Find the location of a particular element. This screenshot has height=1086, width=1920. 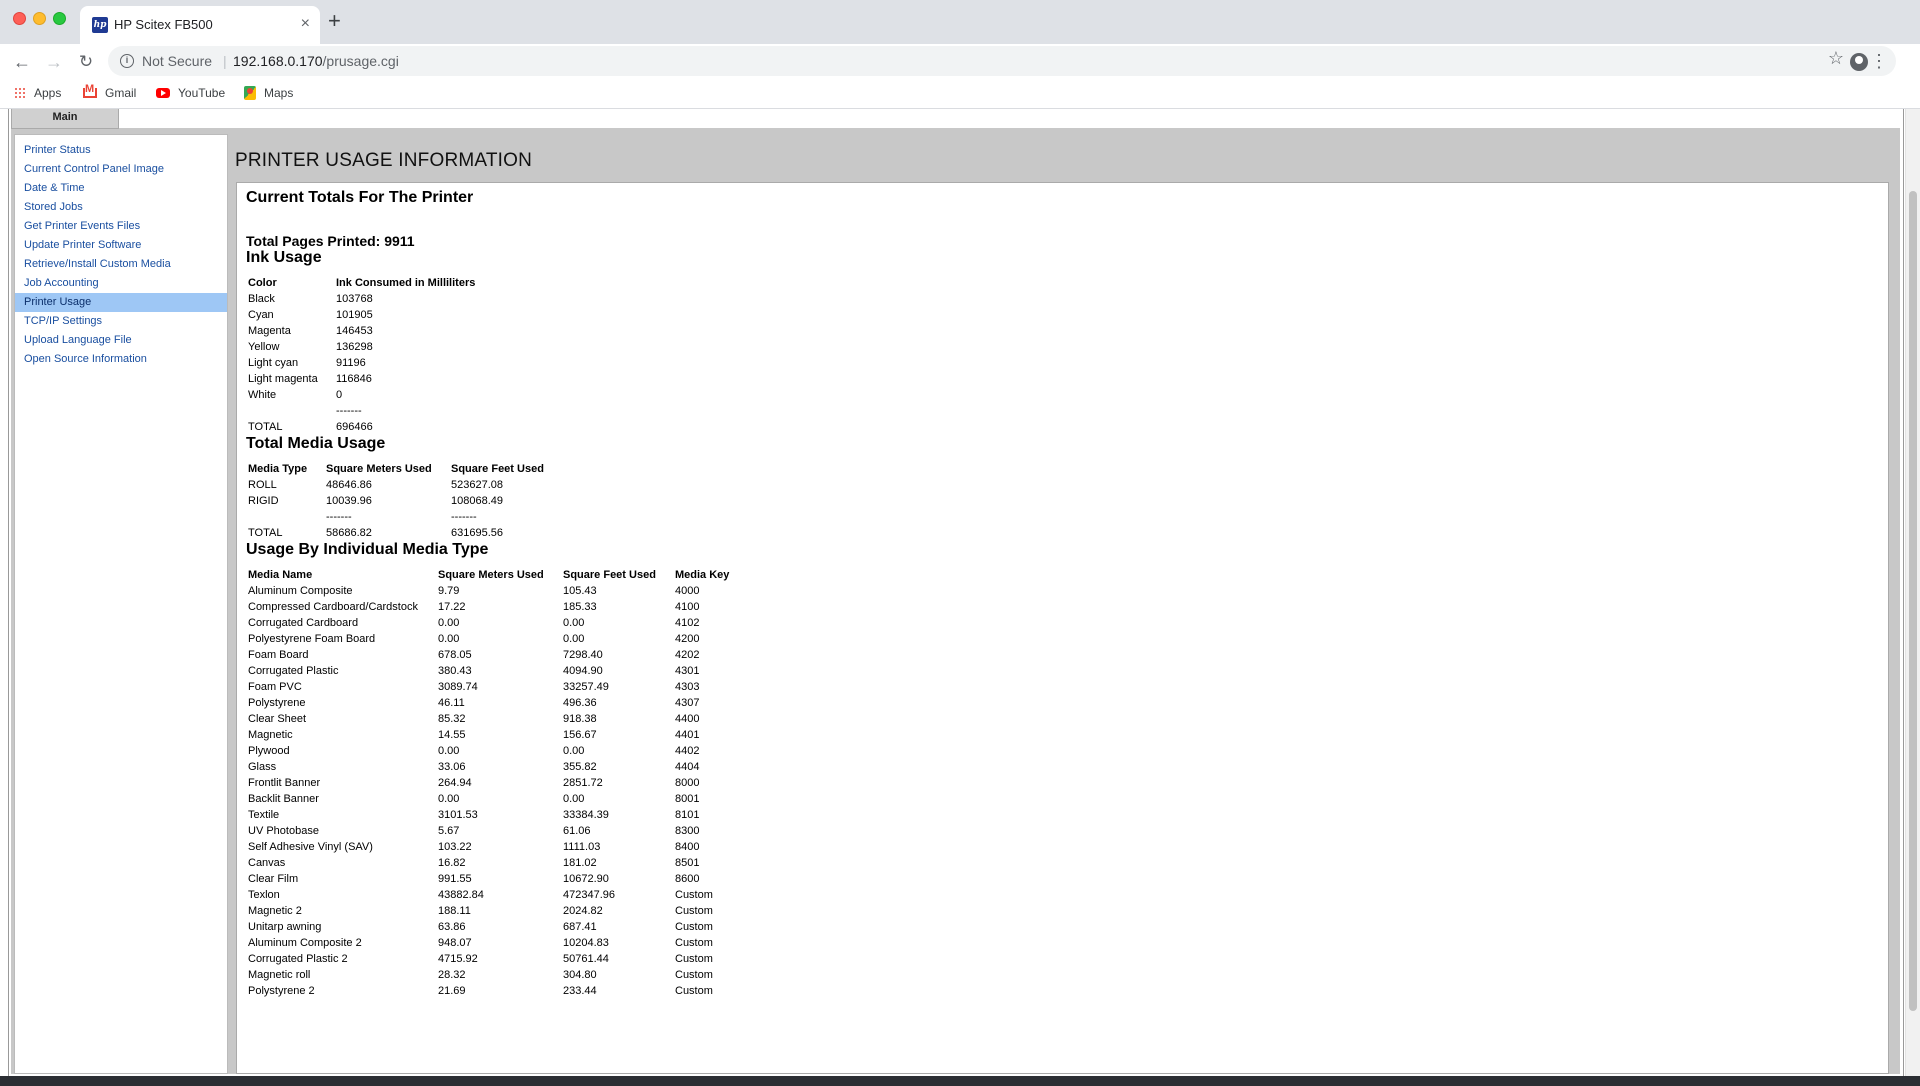

sidebar-item-retrieve-install-custom-media: Retrieve/Install Custom Media is located at coordinates (121, 264).